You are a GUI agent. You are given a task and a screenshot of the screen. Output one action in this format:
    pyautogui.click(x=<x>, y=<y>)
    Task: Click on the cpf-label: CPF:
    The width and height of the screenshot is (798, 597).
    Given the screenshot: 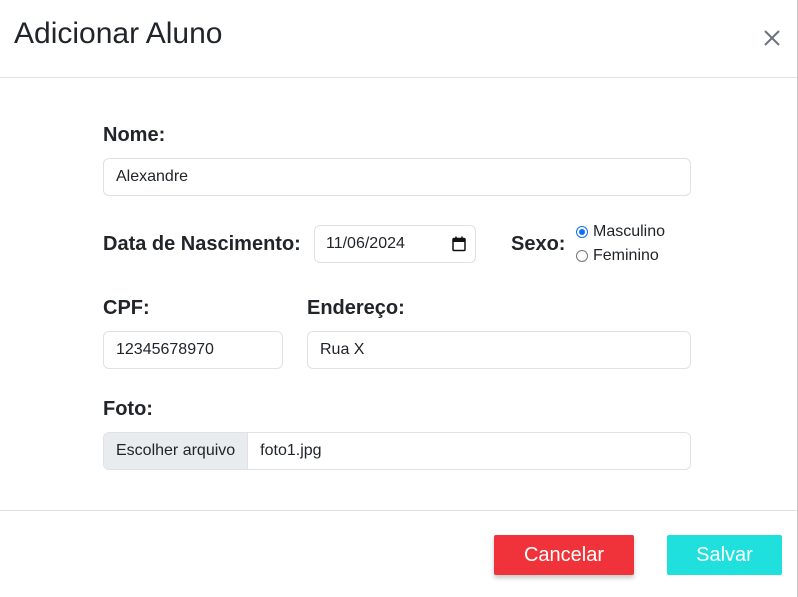 What is the action you would take?
    pyautogui.click(x=126, y=308)
    